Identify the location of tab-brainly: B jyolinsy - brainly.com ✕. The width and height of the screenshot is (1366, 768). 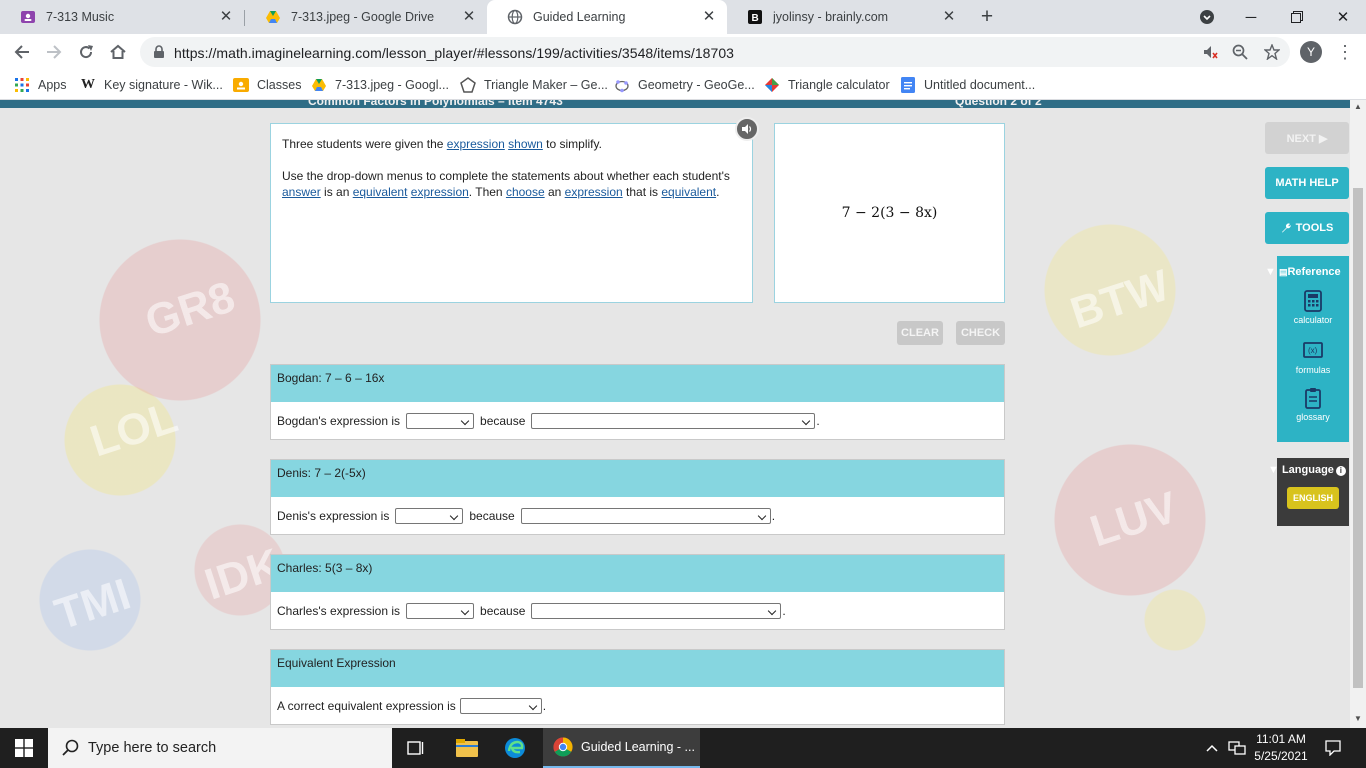
(847, 17).